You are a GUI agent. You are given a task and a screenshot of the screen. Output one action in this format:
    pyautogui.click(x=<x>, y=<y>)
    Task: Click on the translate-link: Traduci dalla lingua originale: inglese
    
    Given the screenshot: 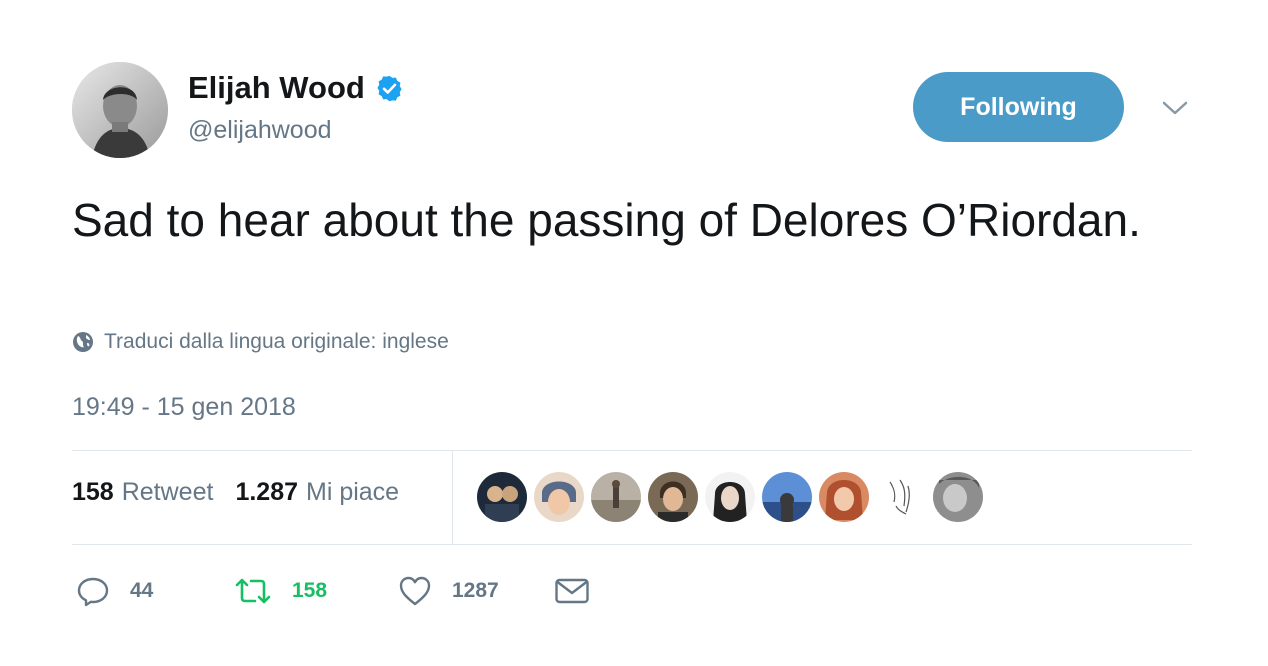 What is the action you would take?
    pyautogui.click(x=260, y=342)
    